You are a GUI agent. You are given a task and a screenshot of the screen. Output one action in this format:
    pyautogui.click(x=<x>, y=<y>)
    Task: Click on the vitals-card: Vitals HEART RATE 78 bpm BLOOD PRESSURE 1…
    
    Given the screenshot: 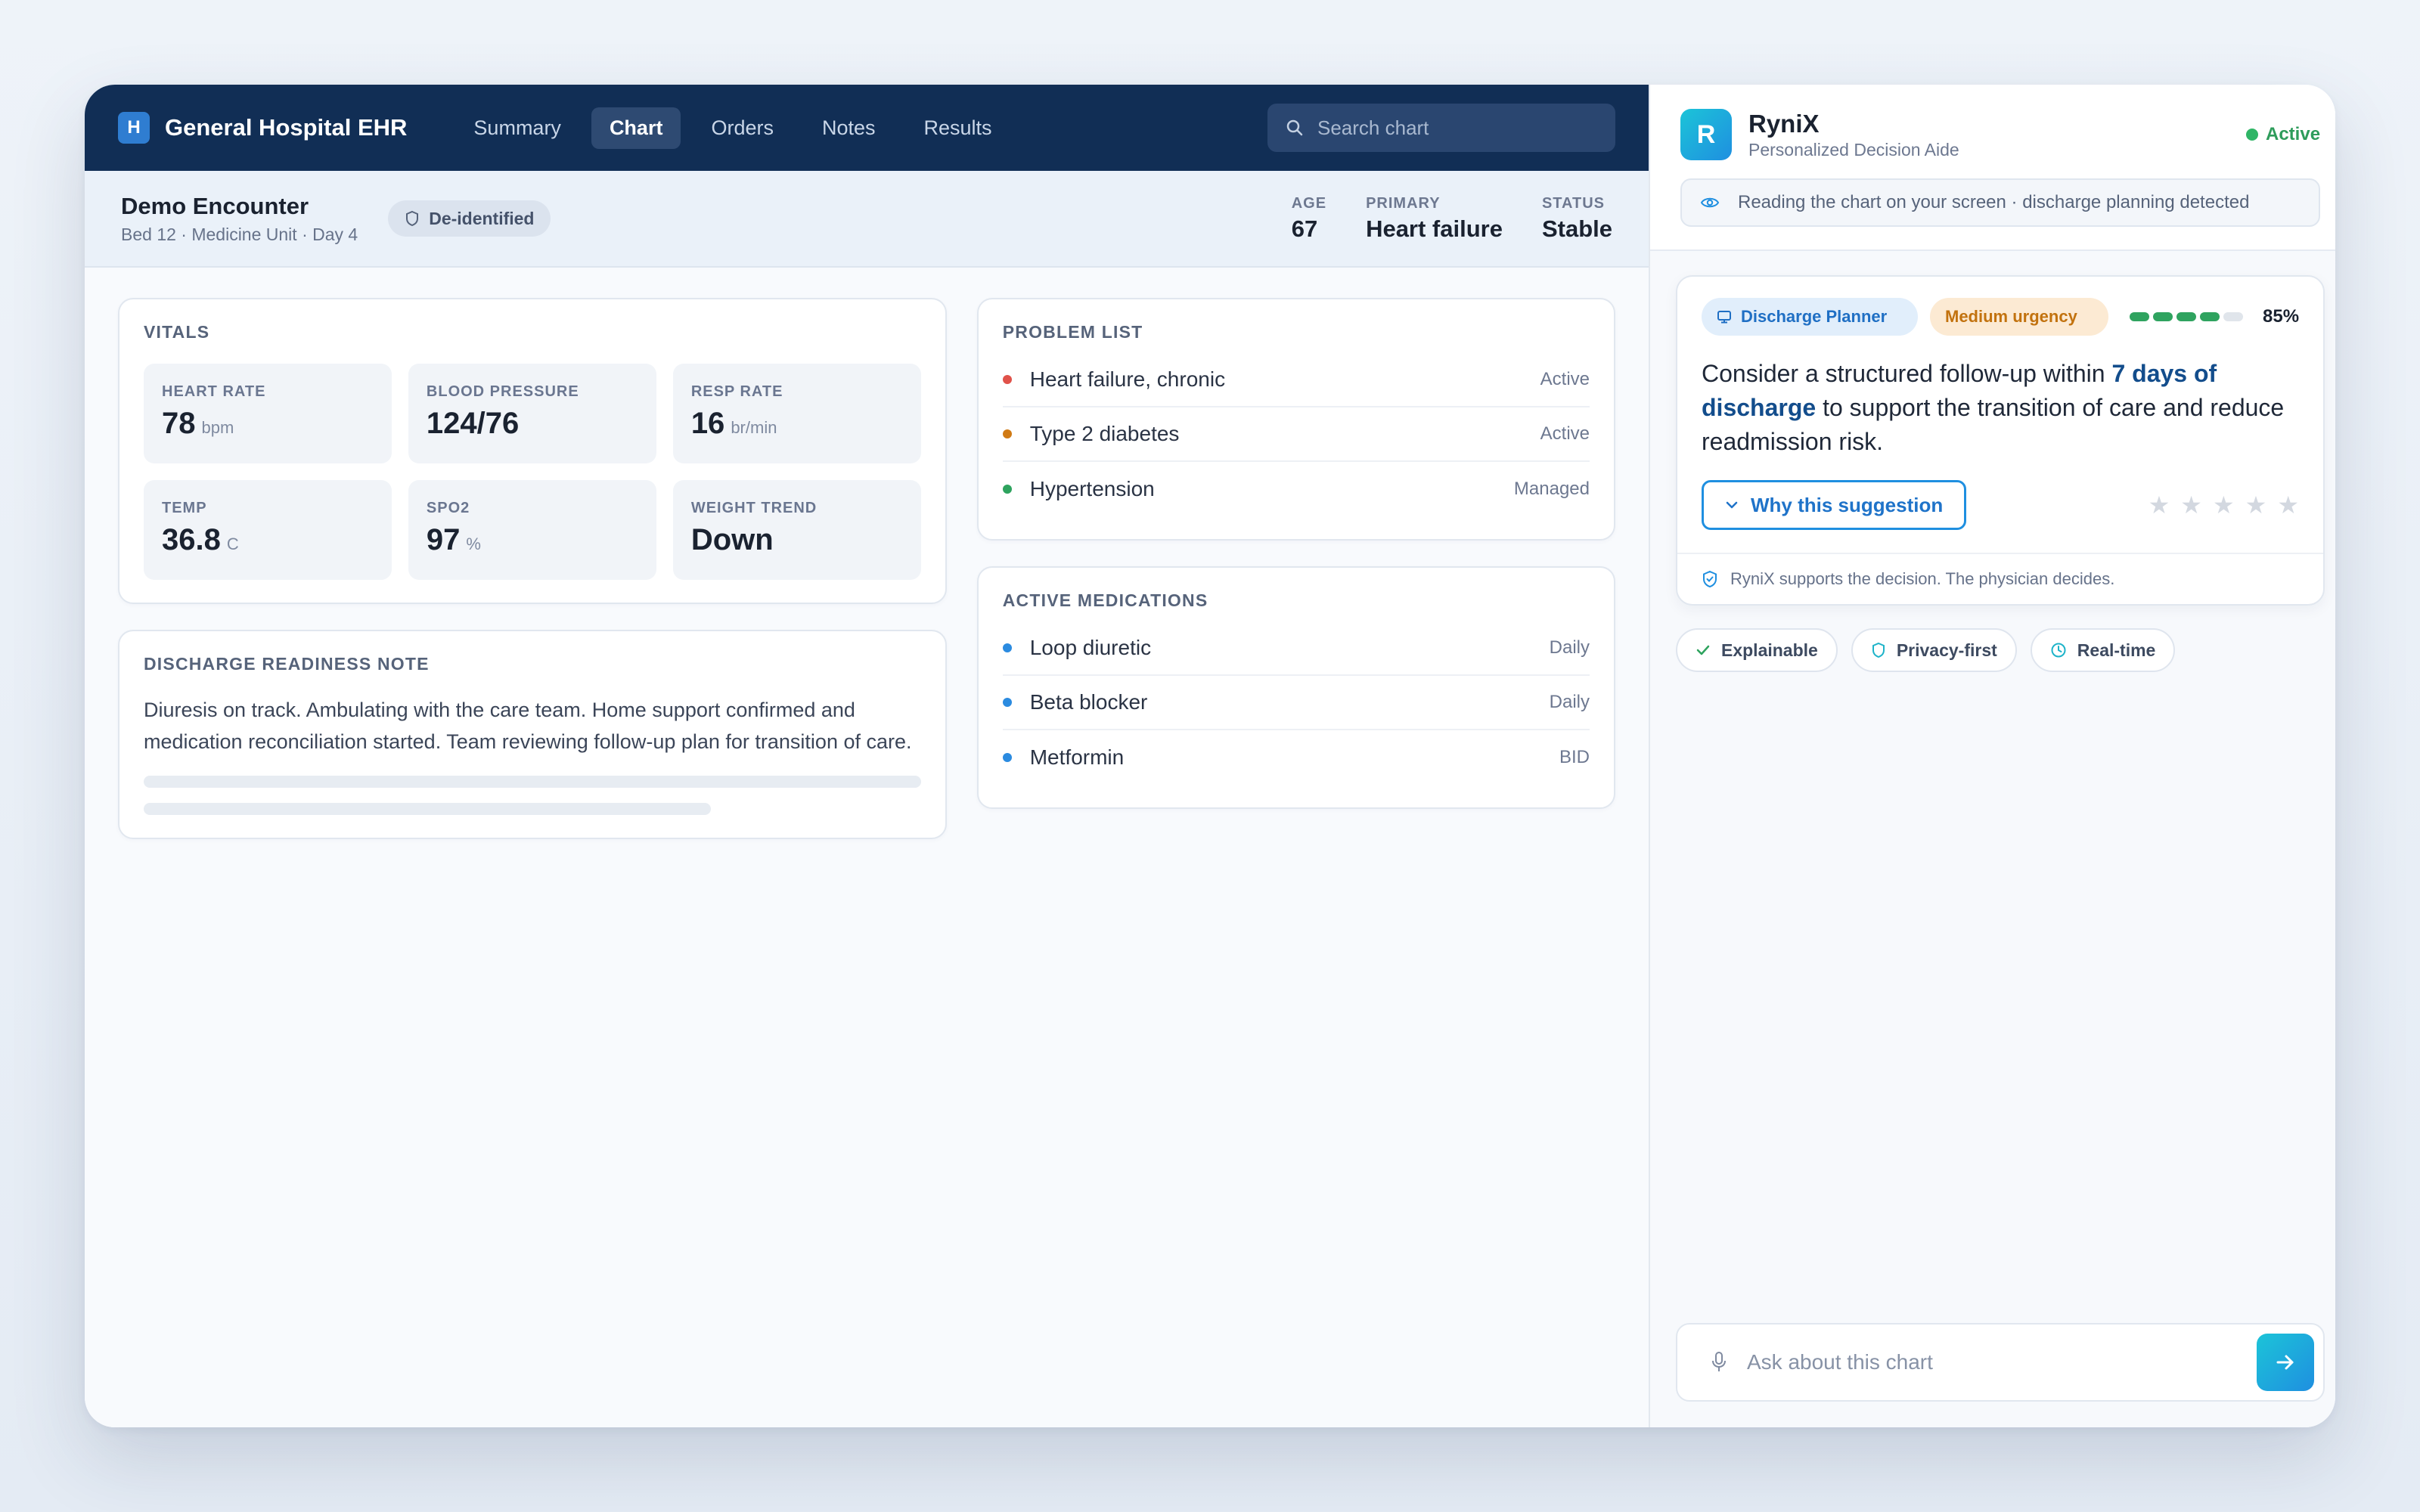 What is the action you would take?
    pyautogui.click(x=532, y=451)
    